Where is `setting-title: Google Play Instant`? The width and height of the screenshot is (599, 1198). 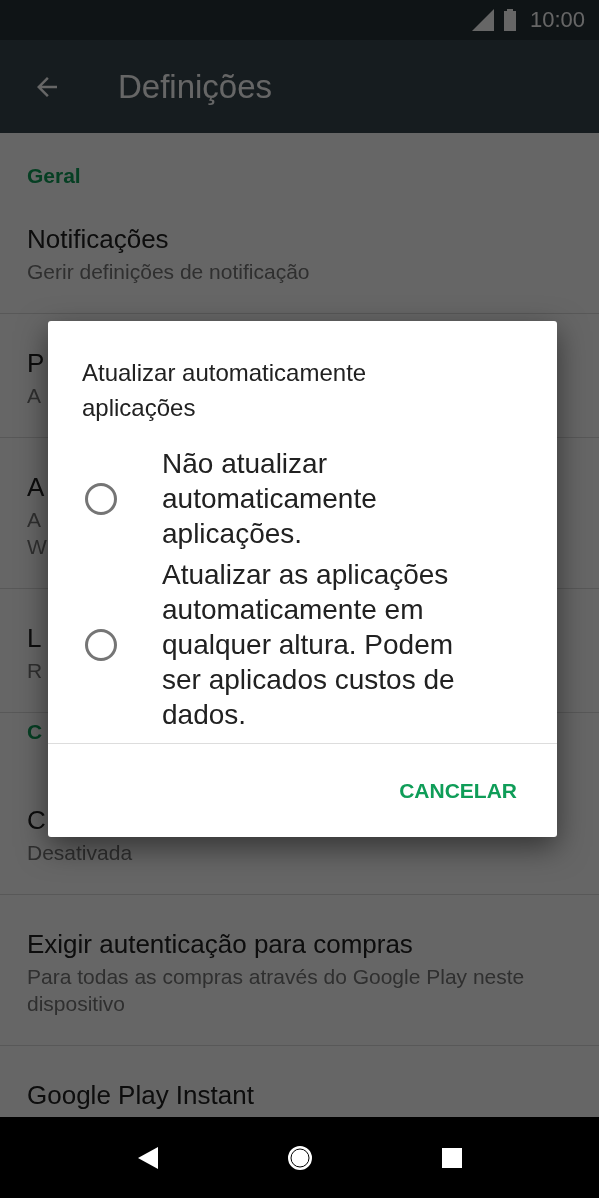 setting-title: Google Play Instant is located at coordinates (140, 1095).